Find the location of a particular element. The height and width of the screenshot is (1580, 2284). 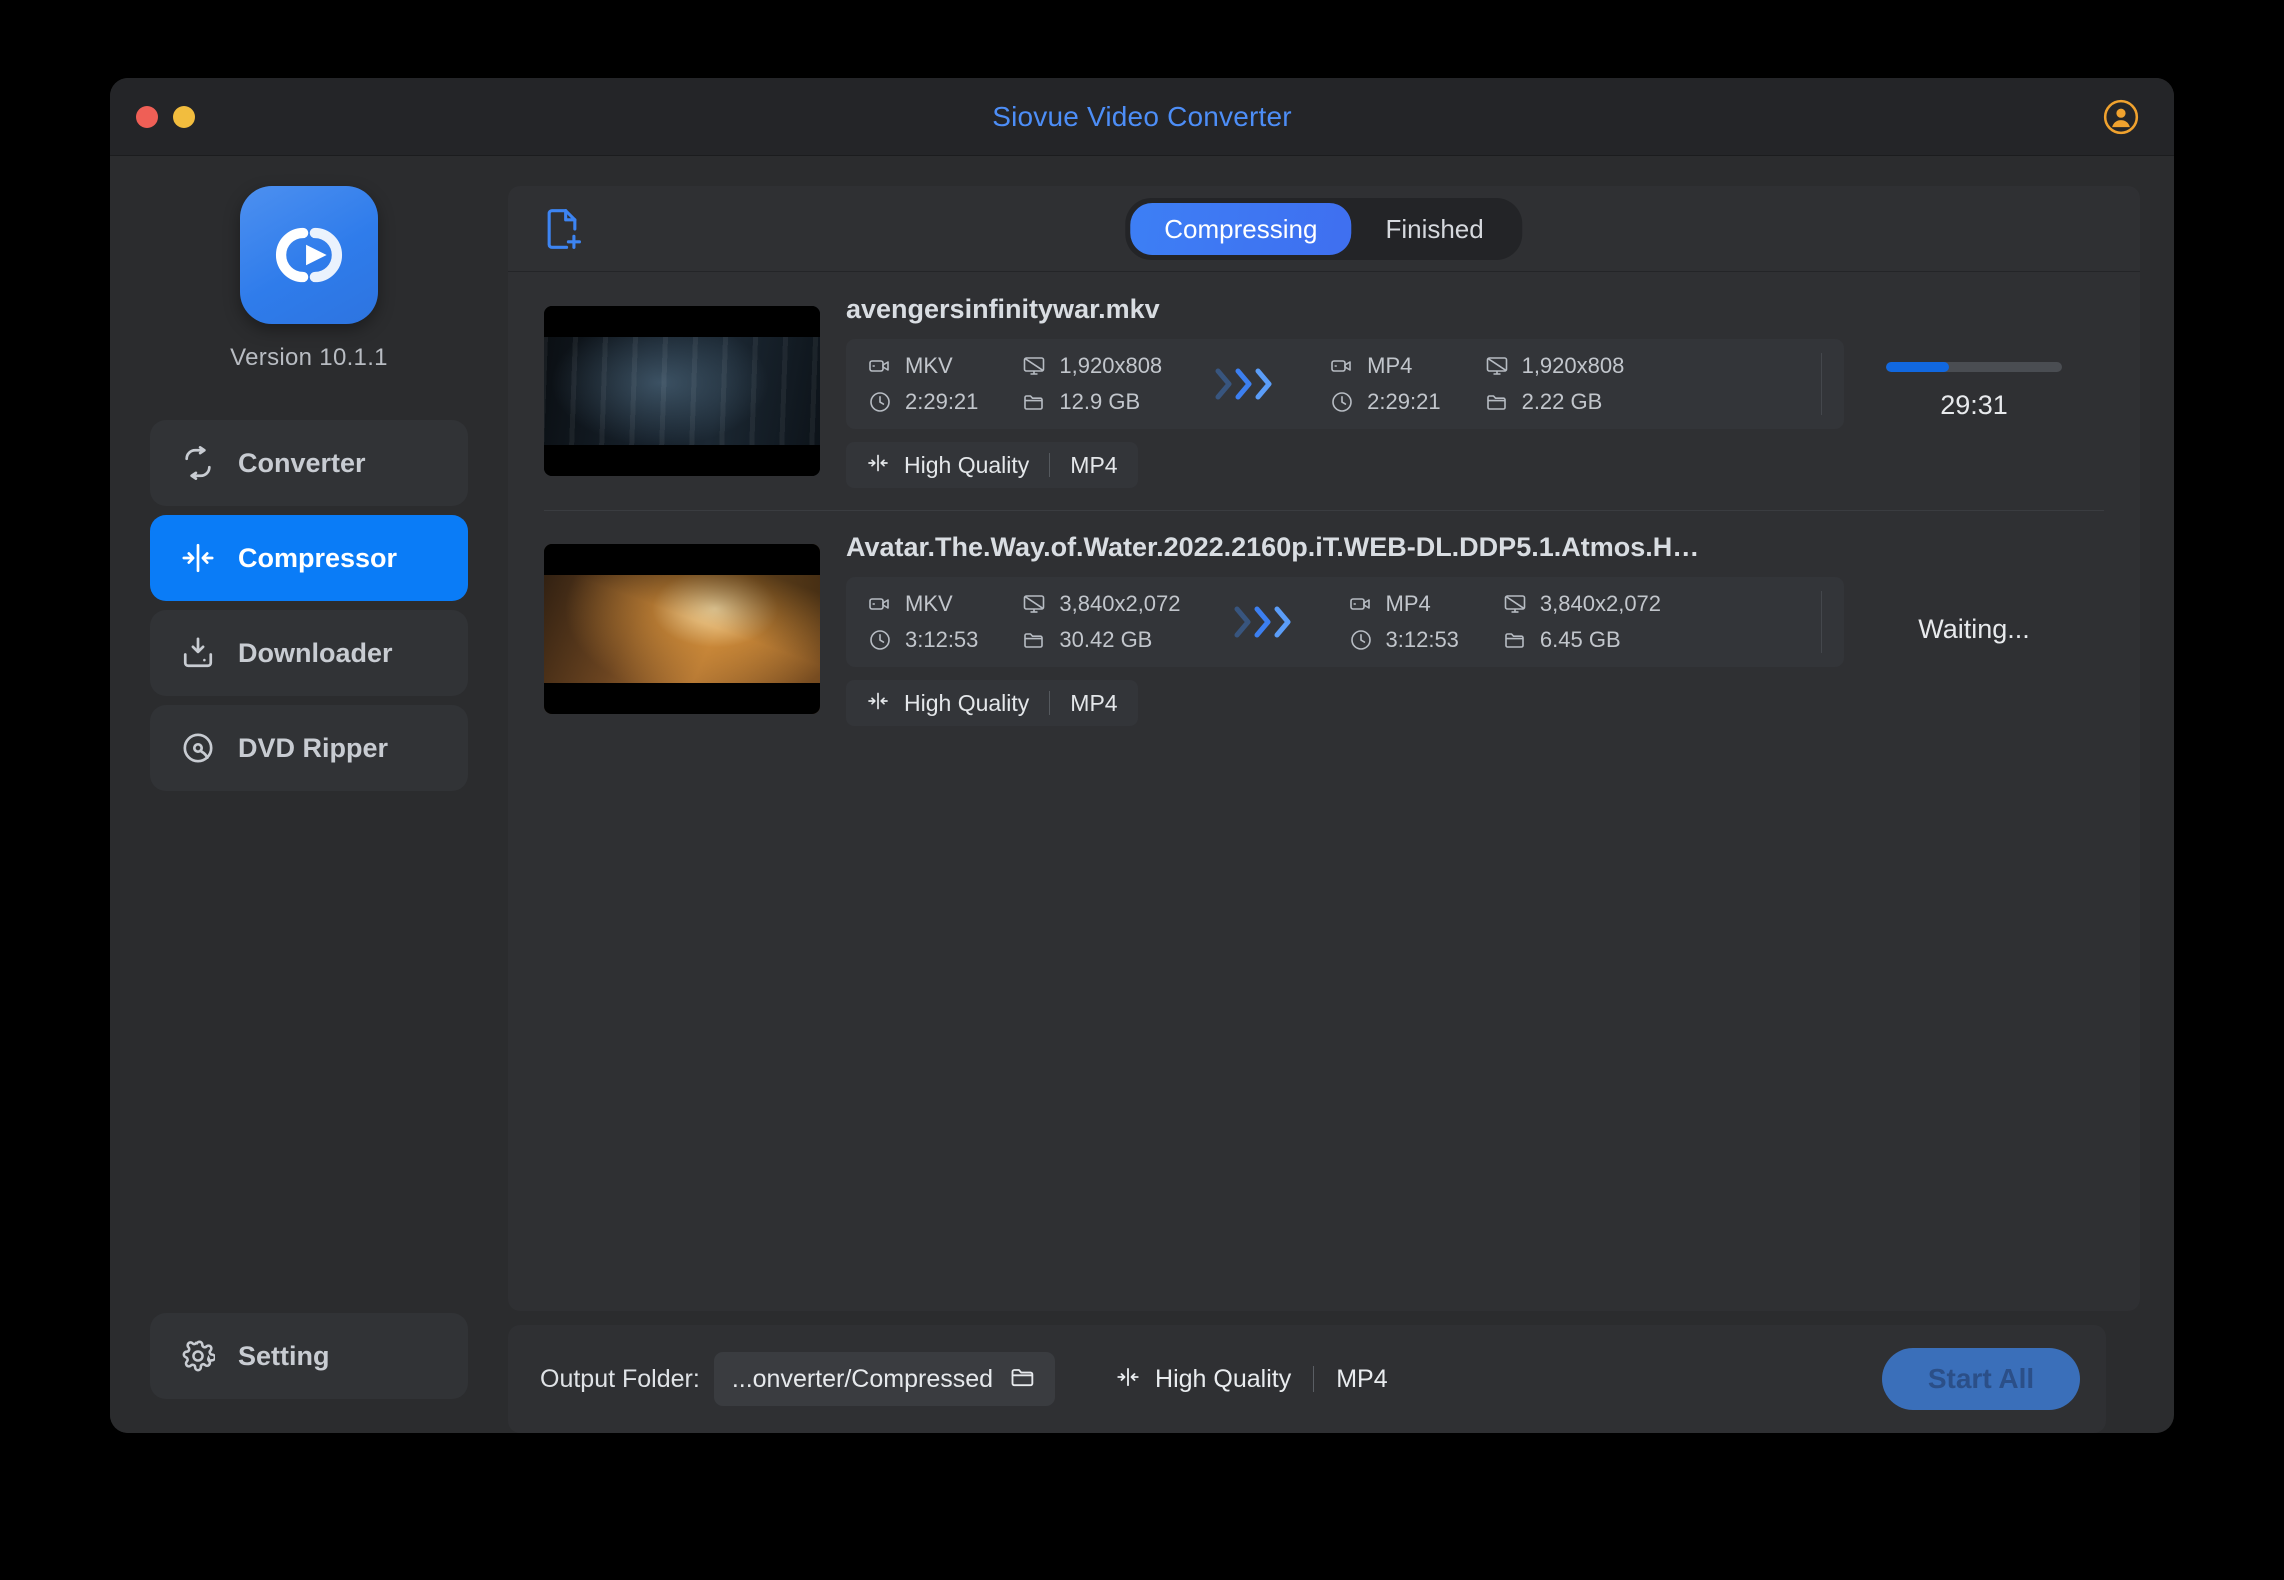

sidebar-item-label: Compressor is located at coordinates (318, 557).